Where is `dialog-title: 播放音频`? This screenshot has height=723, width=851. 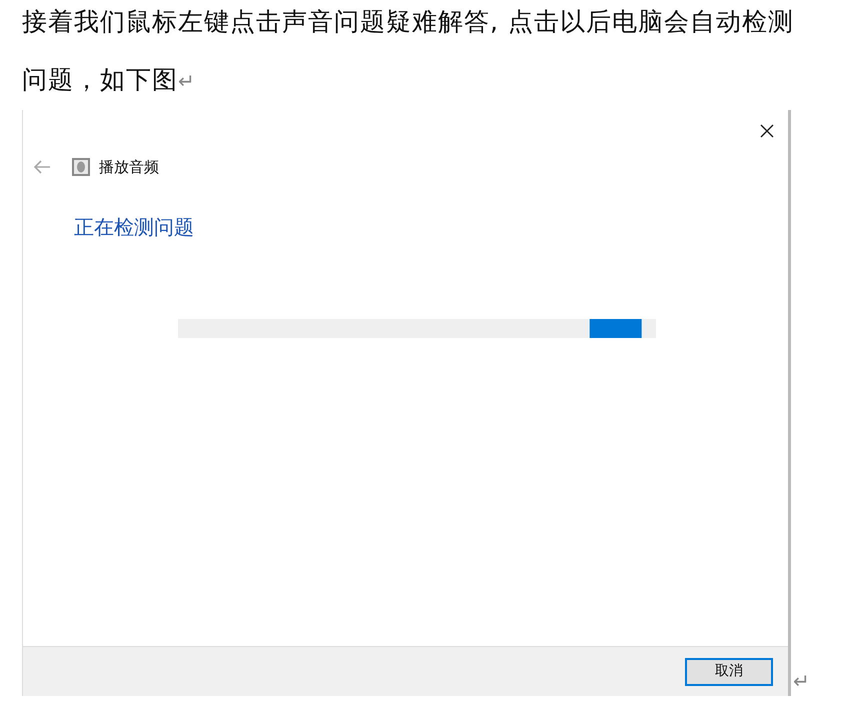
dialog-title: 播放音频 is located at coordinates (129, 167).